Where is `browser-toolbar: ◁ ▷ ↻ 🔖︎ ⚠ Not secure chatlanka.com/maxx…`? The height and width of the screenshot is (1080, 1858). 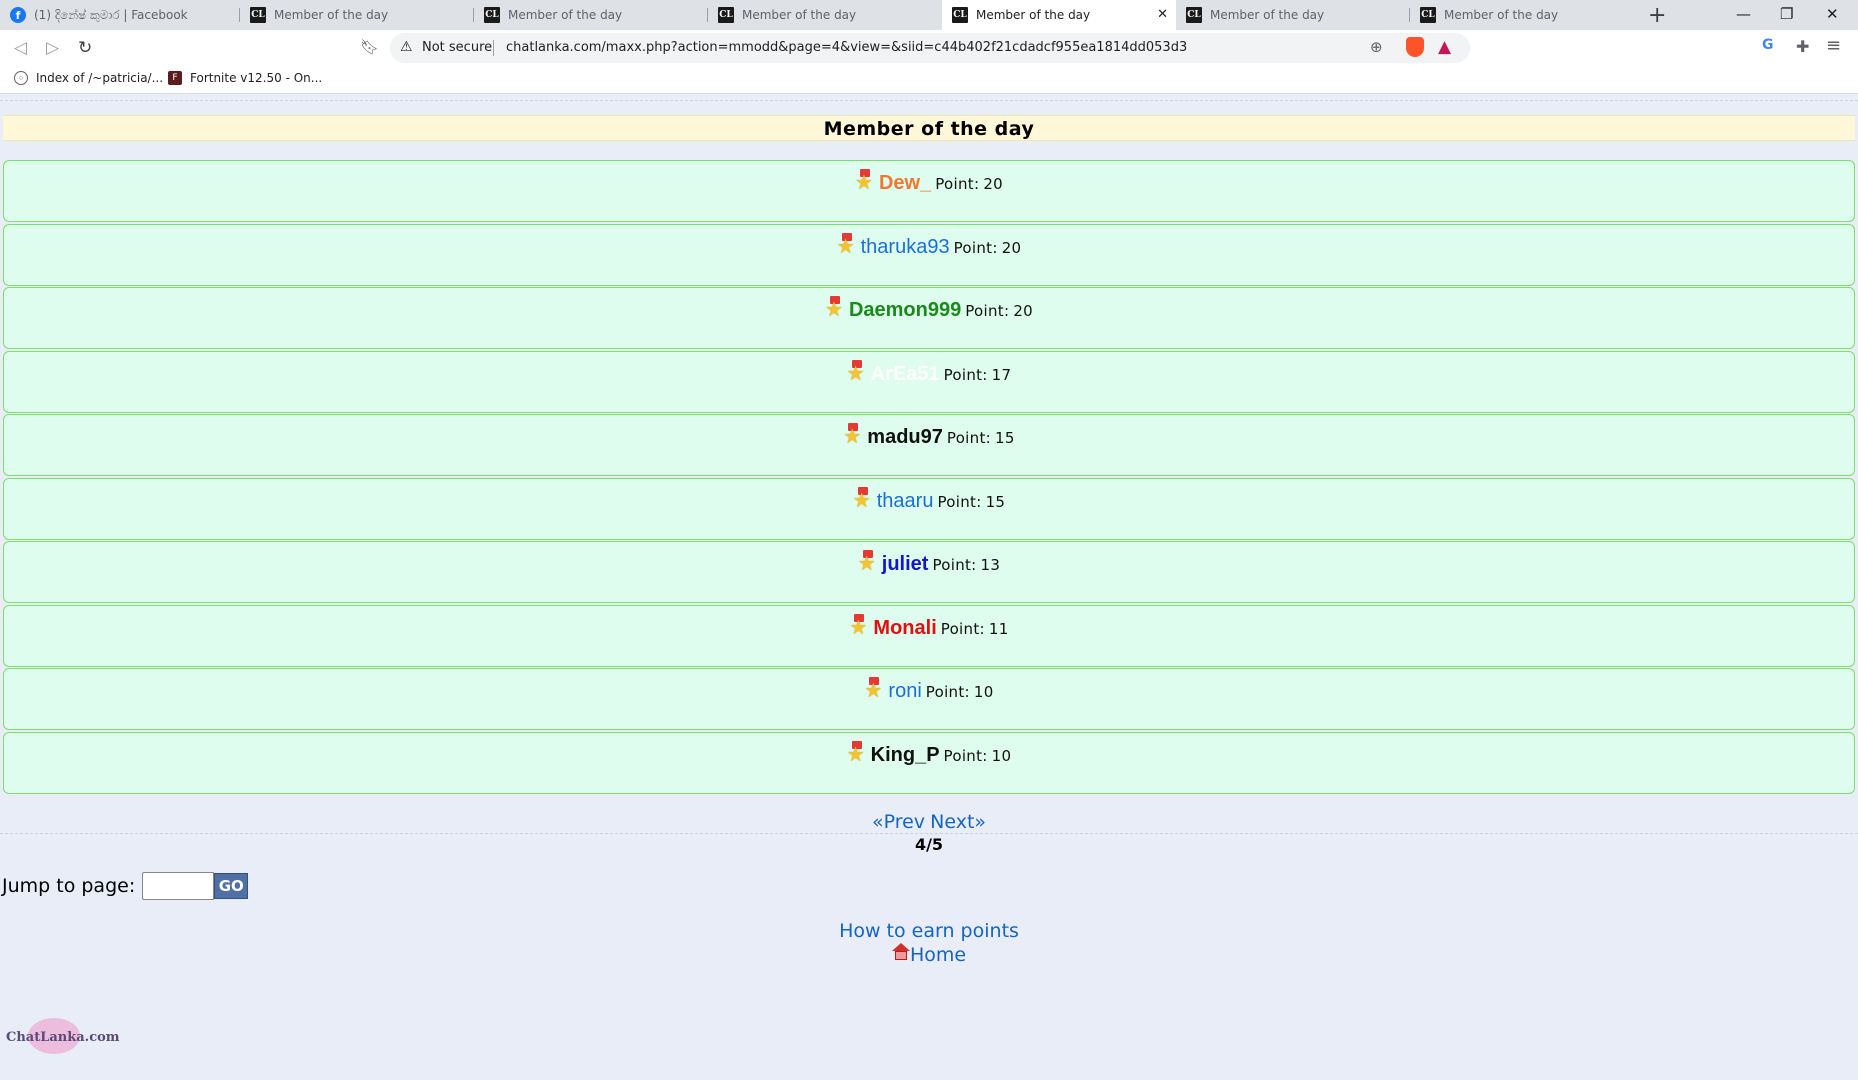
browser-toolbar: ◁ ▷ ↻ 🔖︎ ⚠ Not secure chatlanka.com/maxx… is located at coordinates (929, 48).